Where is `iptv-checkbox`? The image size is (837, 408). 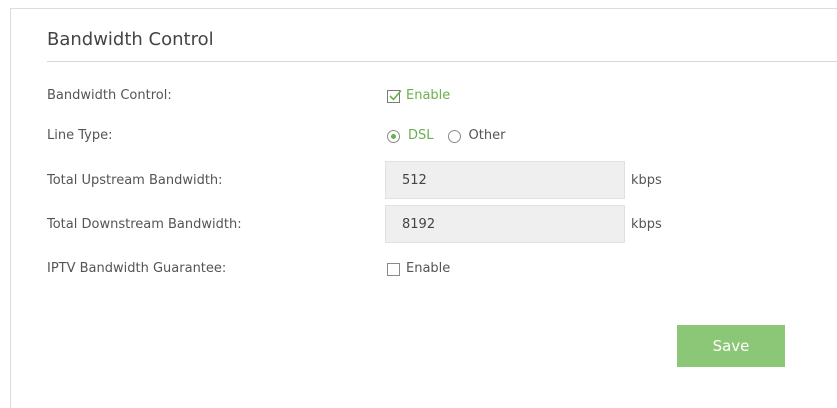
iptv-checkbox is located at coordinates (393, 269).